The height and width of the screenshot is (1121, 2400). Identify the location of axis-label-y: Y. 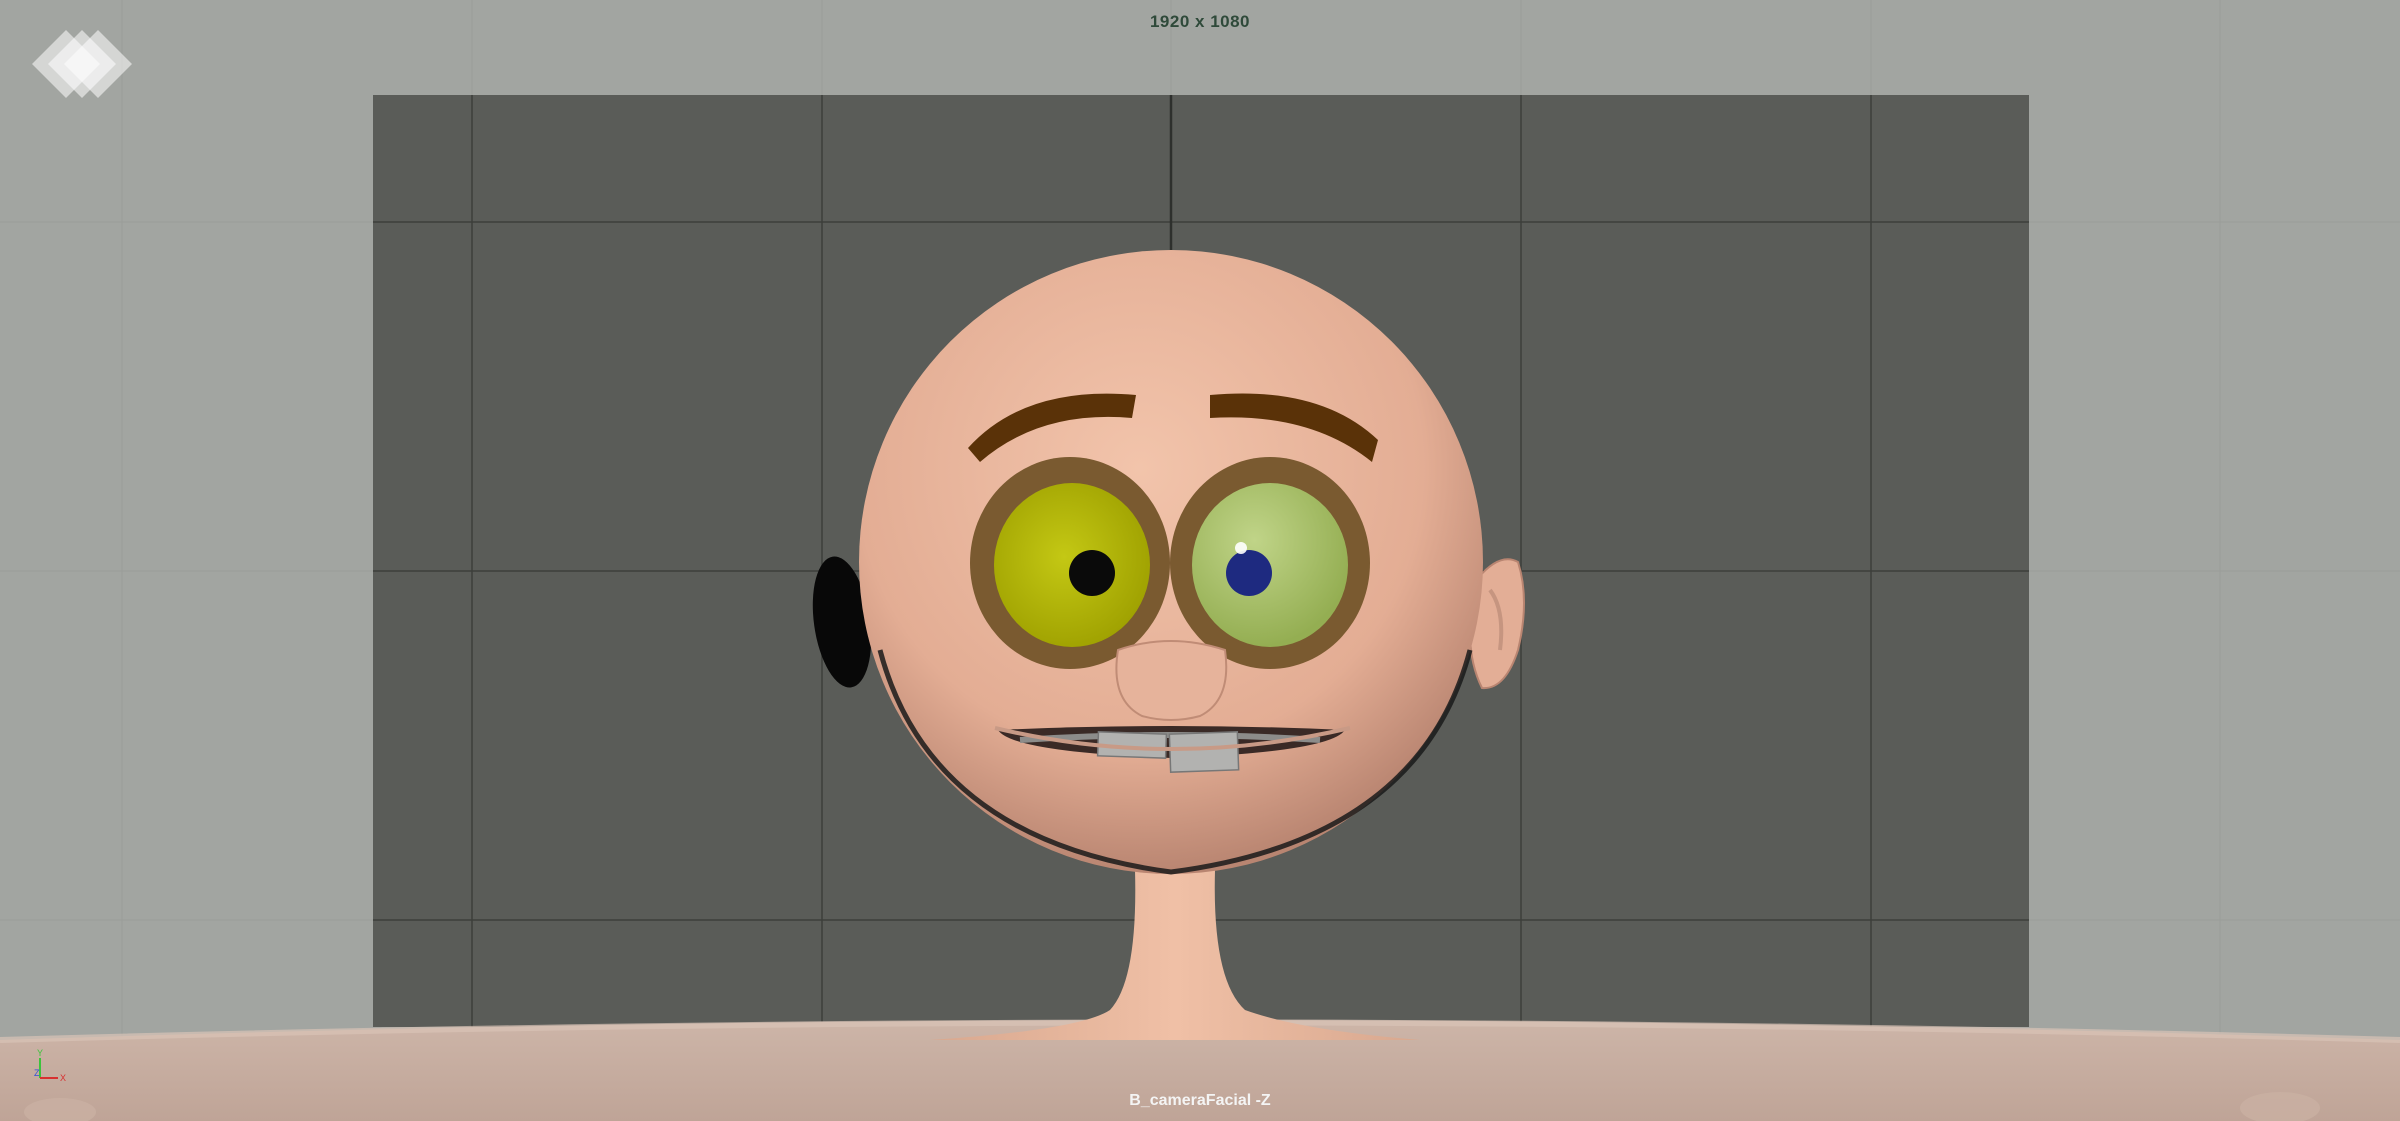
(40, 1053).